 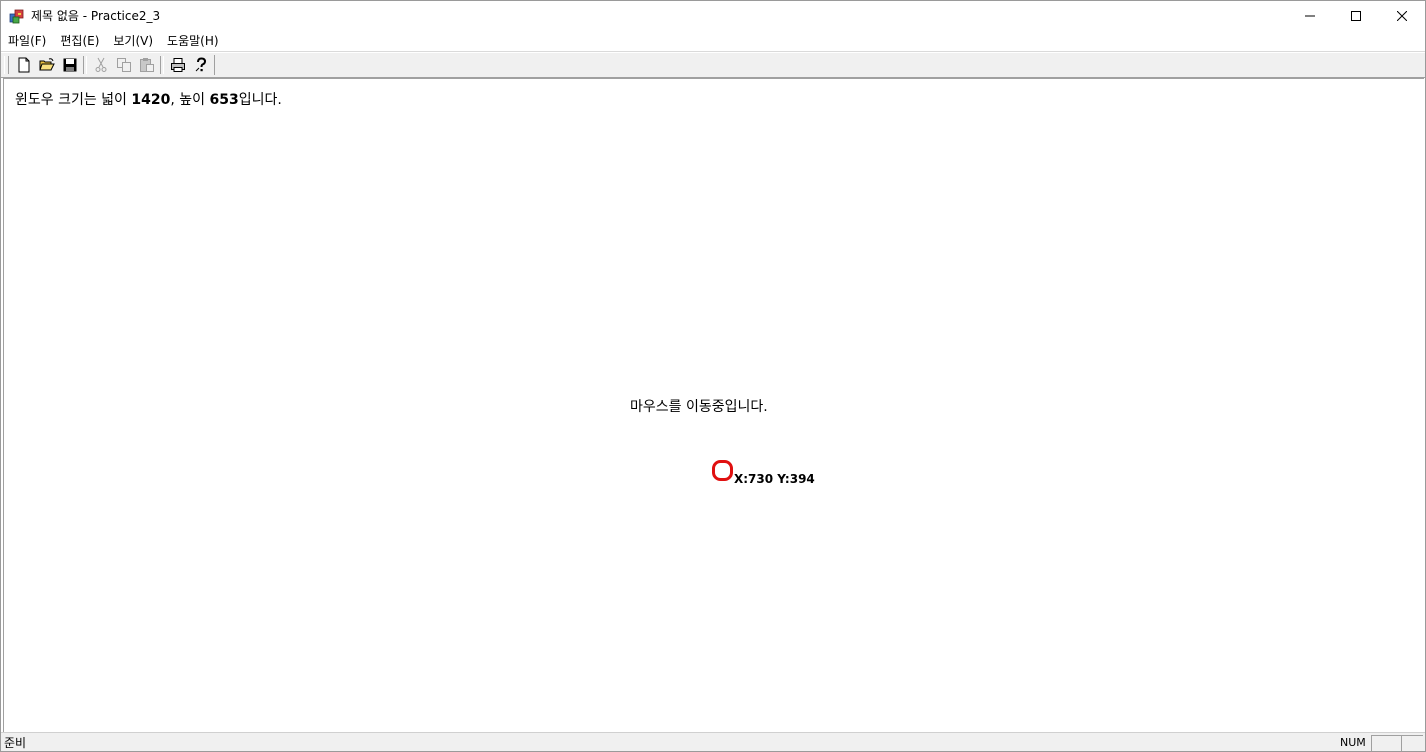 What do you see at coordinates (1353, 742) in the screenshot?
I see `status-num-lock: NUM` at bounding box center [1353, 742].